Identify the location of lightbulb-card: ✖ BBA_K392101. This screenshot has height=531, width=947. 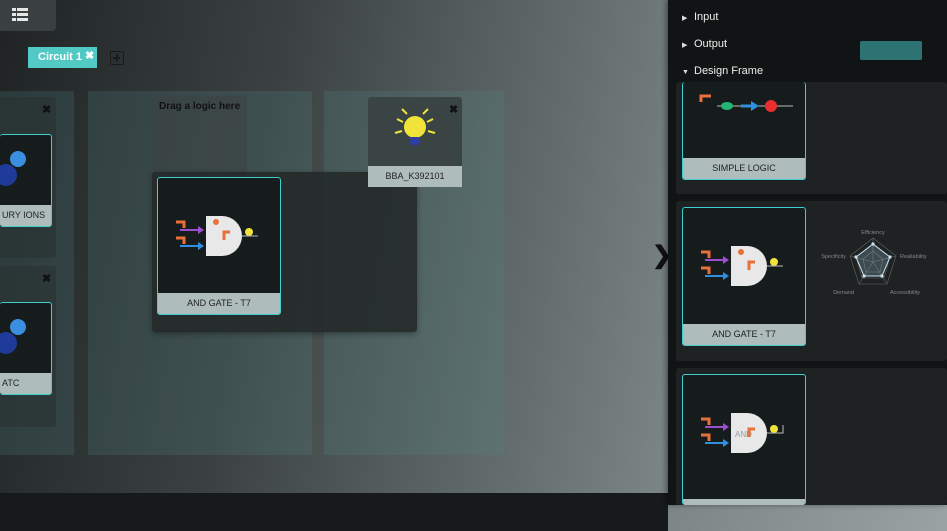
(415, 142).